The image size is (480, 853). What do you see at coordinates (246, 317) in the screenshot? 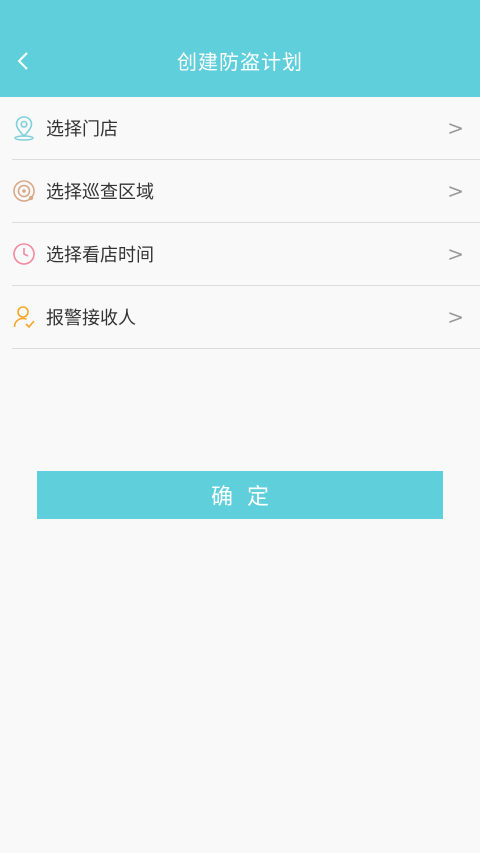
I see `menu-item-alarm-recipient: 报警接收人 >` at bounding box center [246, 317].